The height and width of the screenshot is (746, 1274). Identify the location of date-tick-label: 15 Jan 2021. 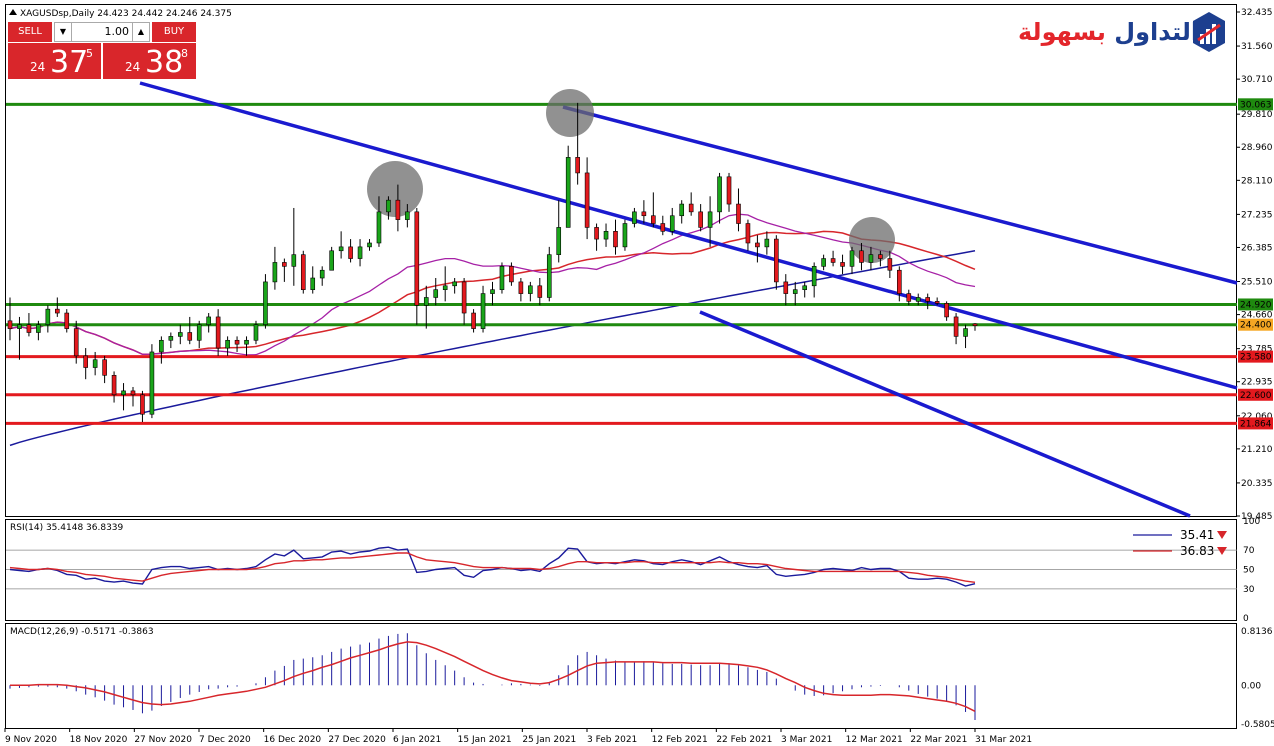
(485, 740).